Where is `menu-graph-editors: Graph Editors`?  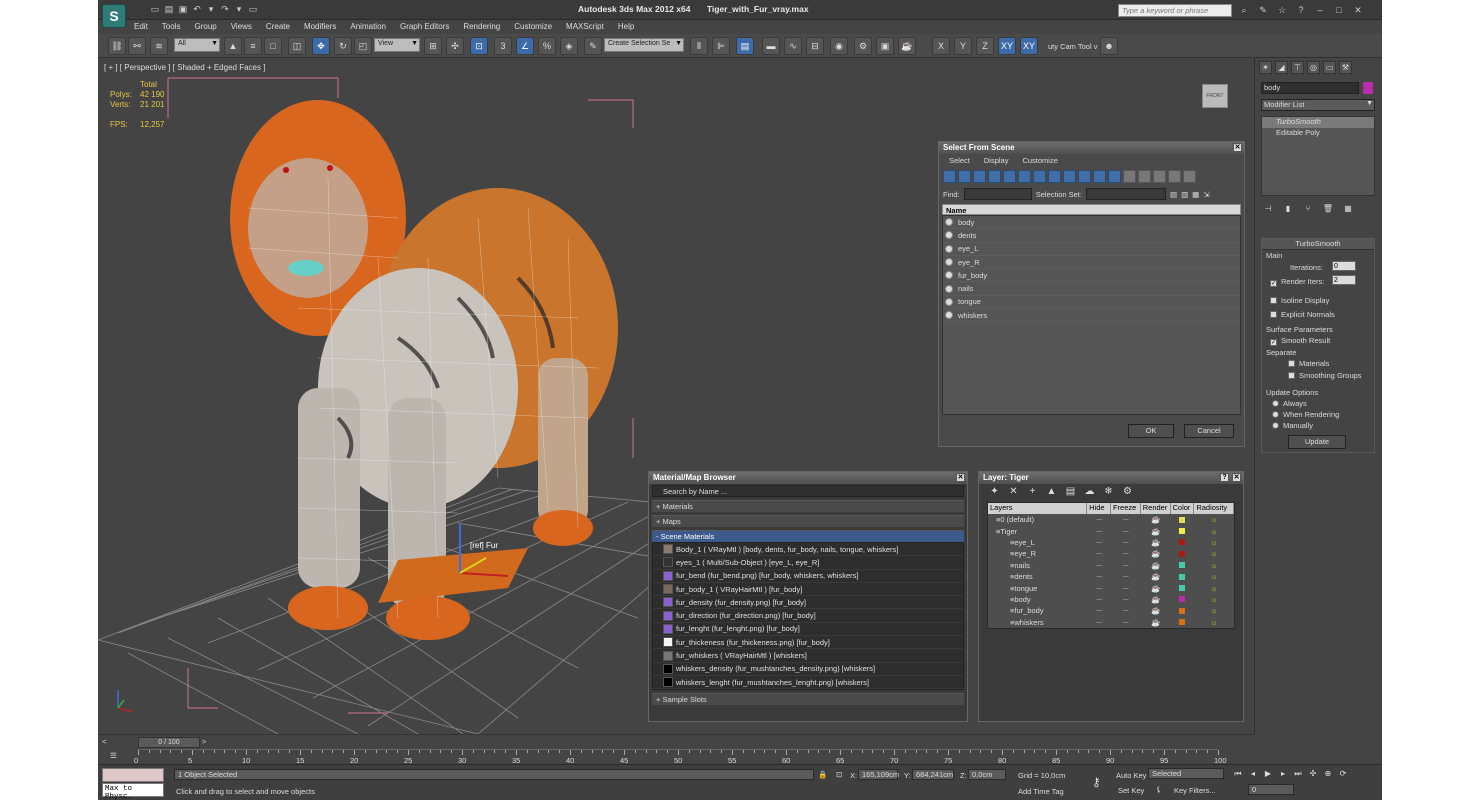 menu-graph-editors: Graph Editors is located at coordinates (424, 26).